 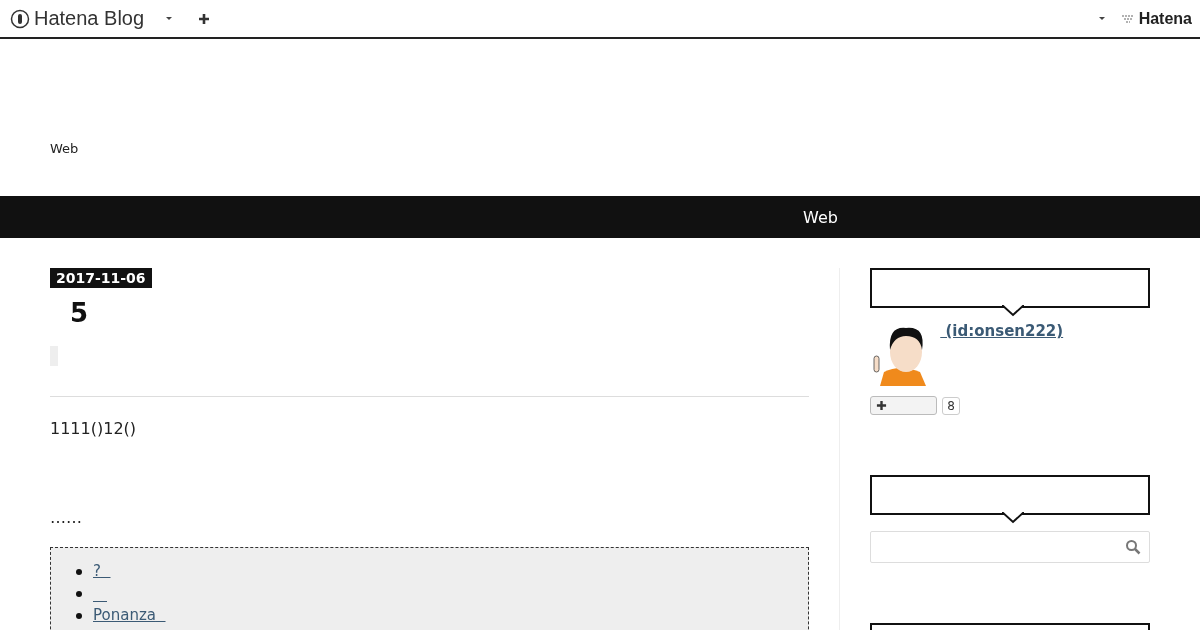 I want to click on author-name: (id:onsen222), so click(x=1002, y=354).